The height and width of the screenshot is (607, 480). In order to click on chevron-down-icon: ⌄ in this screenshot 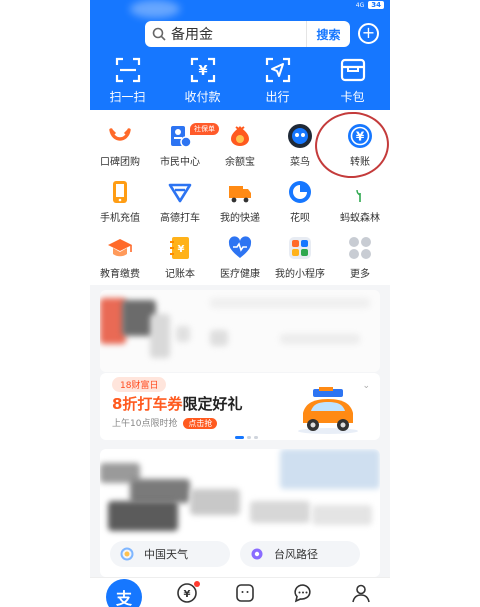, I will do `click(366, 386)`.